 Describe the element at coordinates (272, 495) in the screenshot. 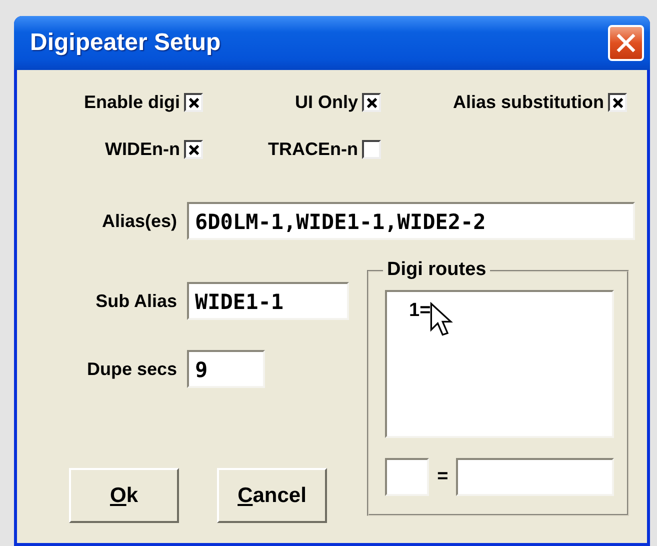

I see `dialog-button: Cancel` at that location.